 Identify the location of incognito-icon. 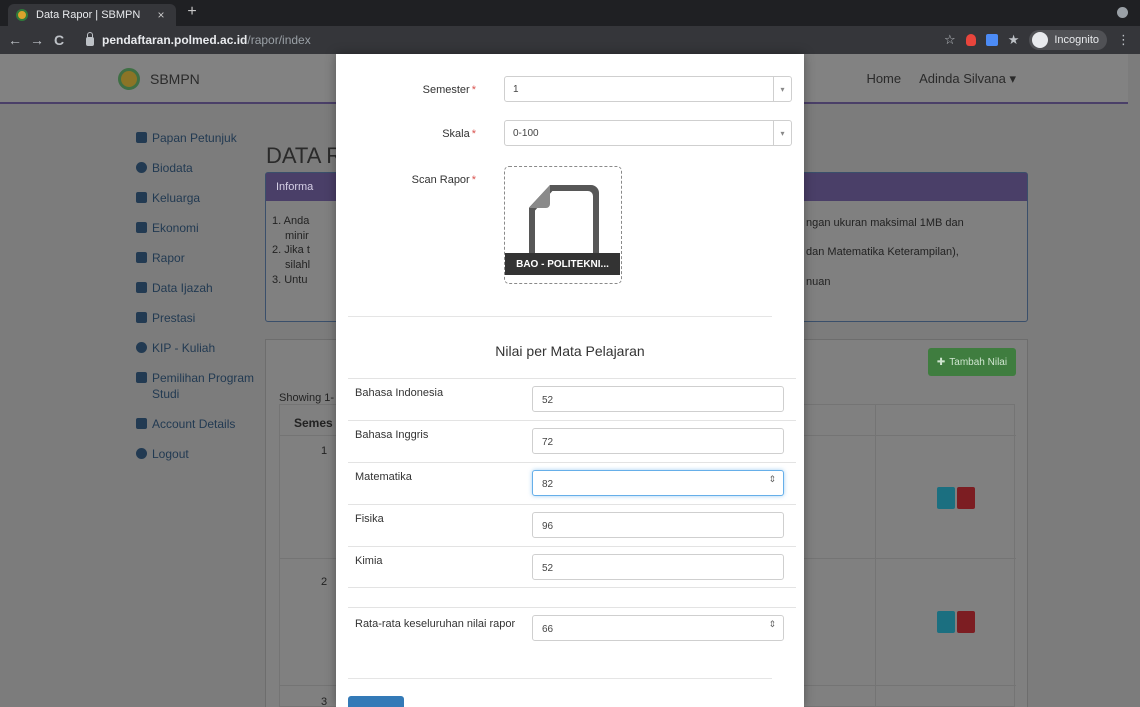
(1040, 40).